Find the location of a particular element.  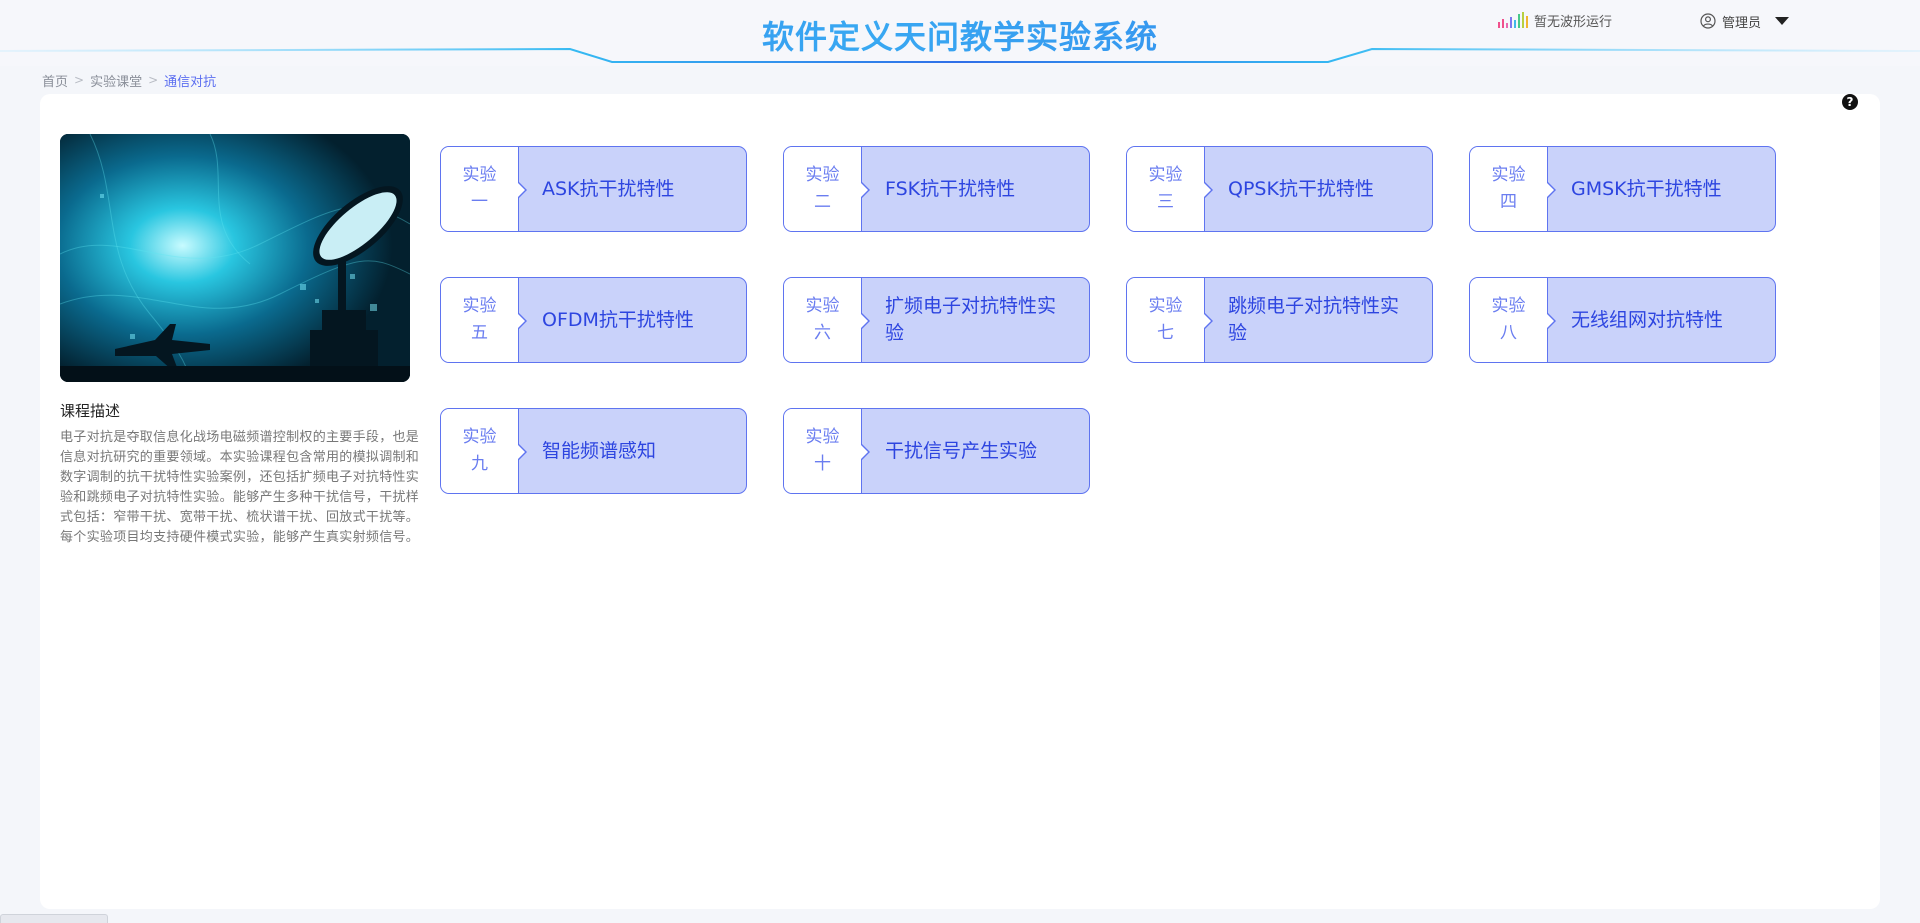

experiment-card: 实验四 GMSK抗干扰特性 is located at coordinates (1622, 189).